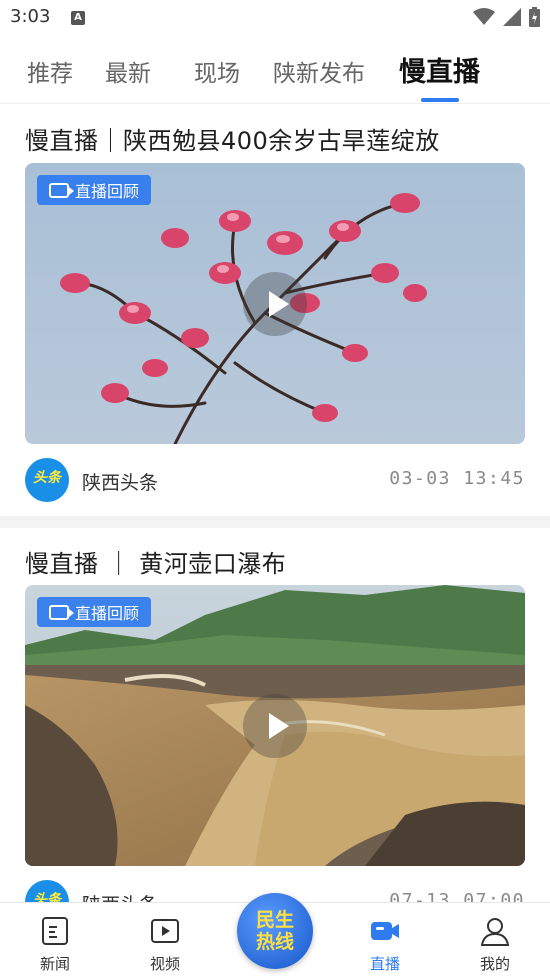 This screenshot has width=550, height=979. Describe the element at coordinates (439, 69) in the screenshot. I see `tab-slow-live: 慢直播` at that location.